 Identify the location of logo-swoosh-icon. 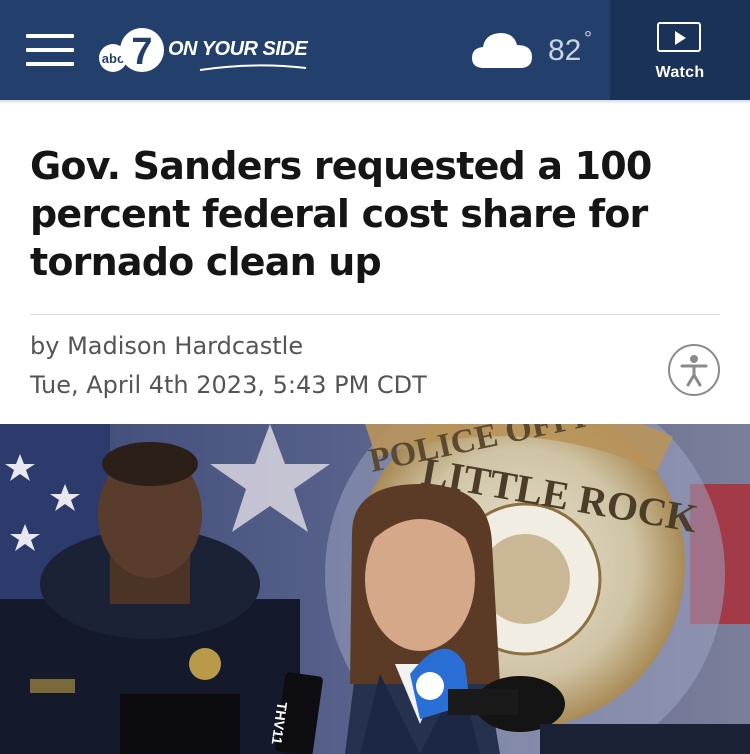
(253, 67).